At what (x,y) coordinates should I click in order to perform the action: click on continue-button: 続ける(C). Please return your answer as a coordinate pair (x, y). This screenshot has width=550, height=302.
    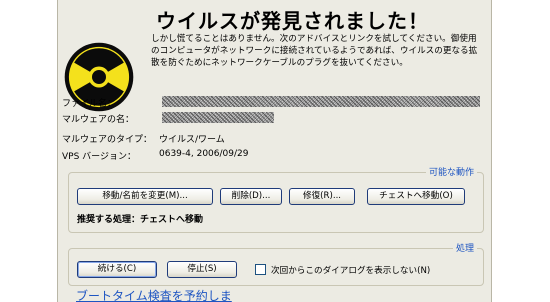
    Looking at the image, I should click on (117, 269).